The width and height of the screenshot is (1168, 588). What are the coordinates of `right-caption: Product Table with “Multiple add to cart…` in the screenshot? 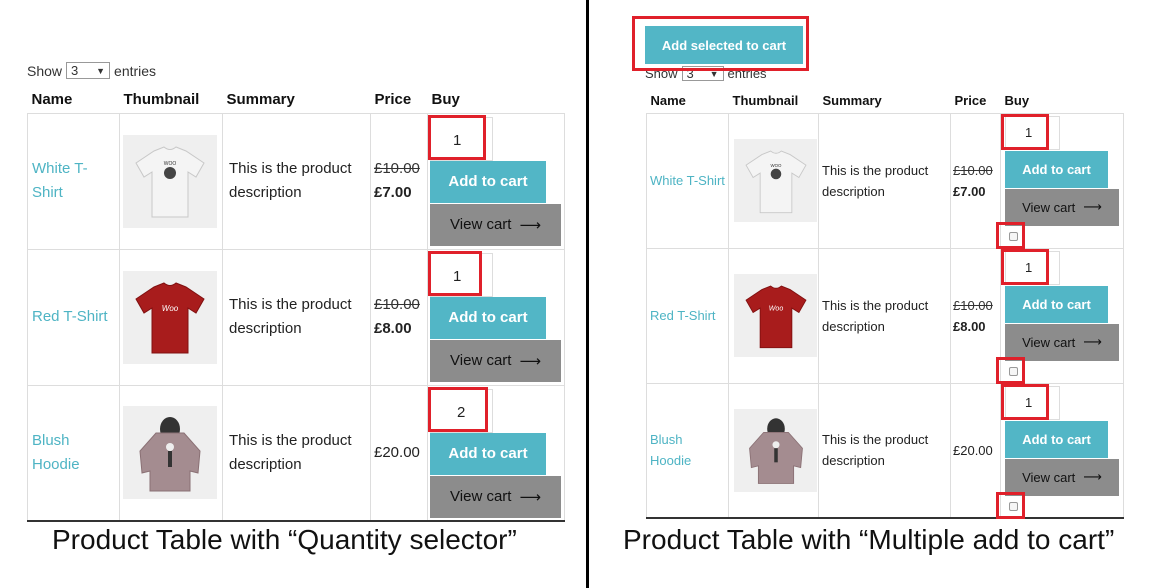 It's located at (869, 539).